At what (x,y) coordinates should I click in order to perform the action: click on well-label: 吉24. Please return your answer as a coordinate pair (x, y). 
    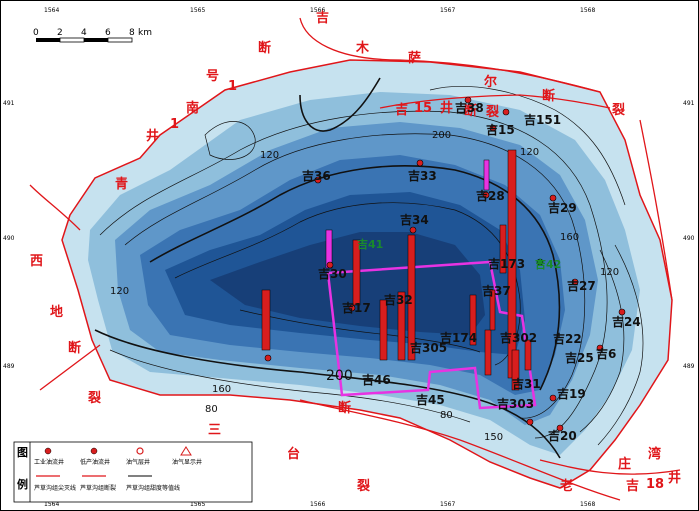
    Looking at the image, I should click on (626, 321).